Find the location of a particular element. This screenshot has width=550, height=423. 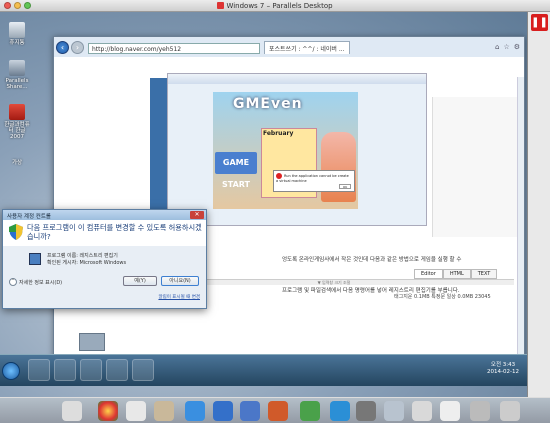

tab-html: HTML is located at coordinates (456, 274).